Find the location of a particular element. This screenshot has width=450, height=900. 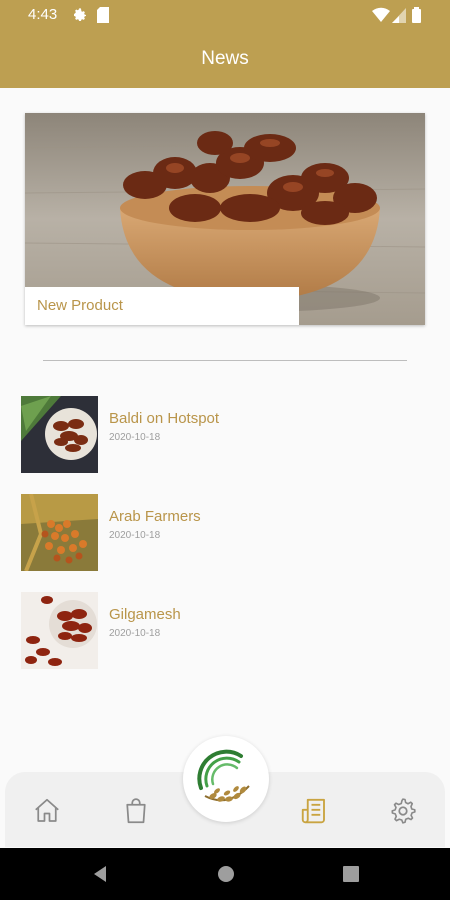

center-logo-button is located at coordinates (226, 779).